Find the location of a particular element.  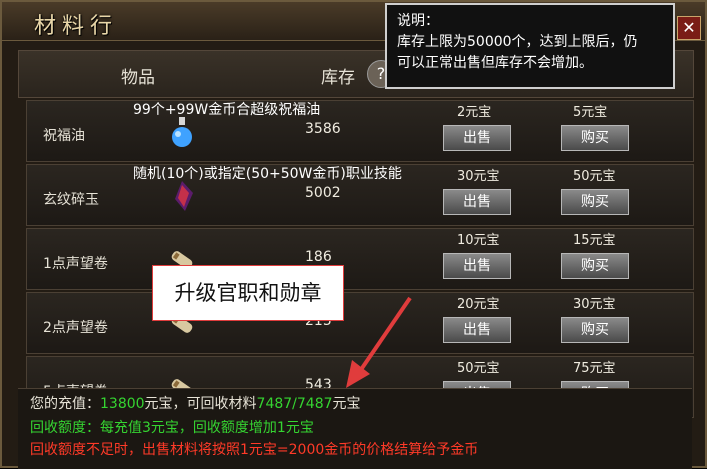

recharge-value: 13800 is located at coordinates (122, 404).